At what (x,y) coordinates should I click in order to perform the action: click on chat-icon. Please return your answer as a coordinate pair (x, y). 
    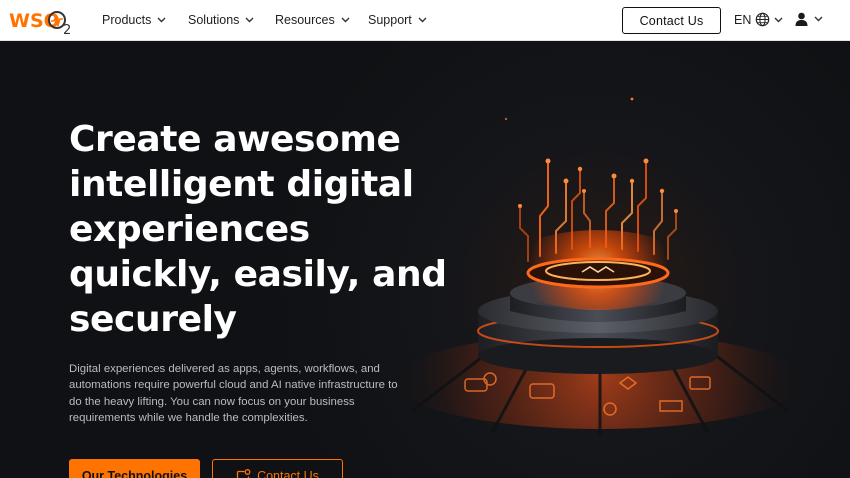
    Looking at the image, I should click on (243, 473).